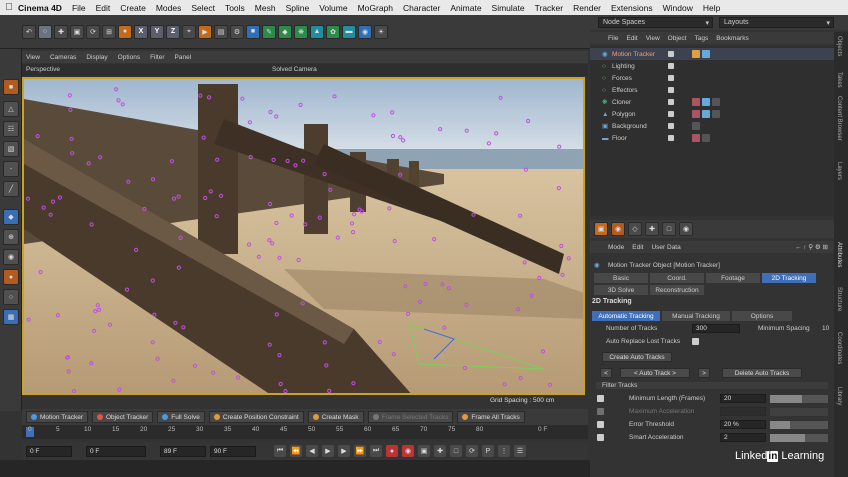 The width and height of the screenshot is (848, 477). I want to click on point-level-icon: ⋮, so click(504, 451).